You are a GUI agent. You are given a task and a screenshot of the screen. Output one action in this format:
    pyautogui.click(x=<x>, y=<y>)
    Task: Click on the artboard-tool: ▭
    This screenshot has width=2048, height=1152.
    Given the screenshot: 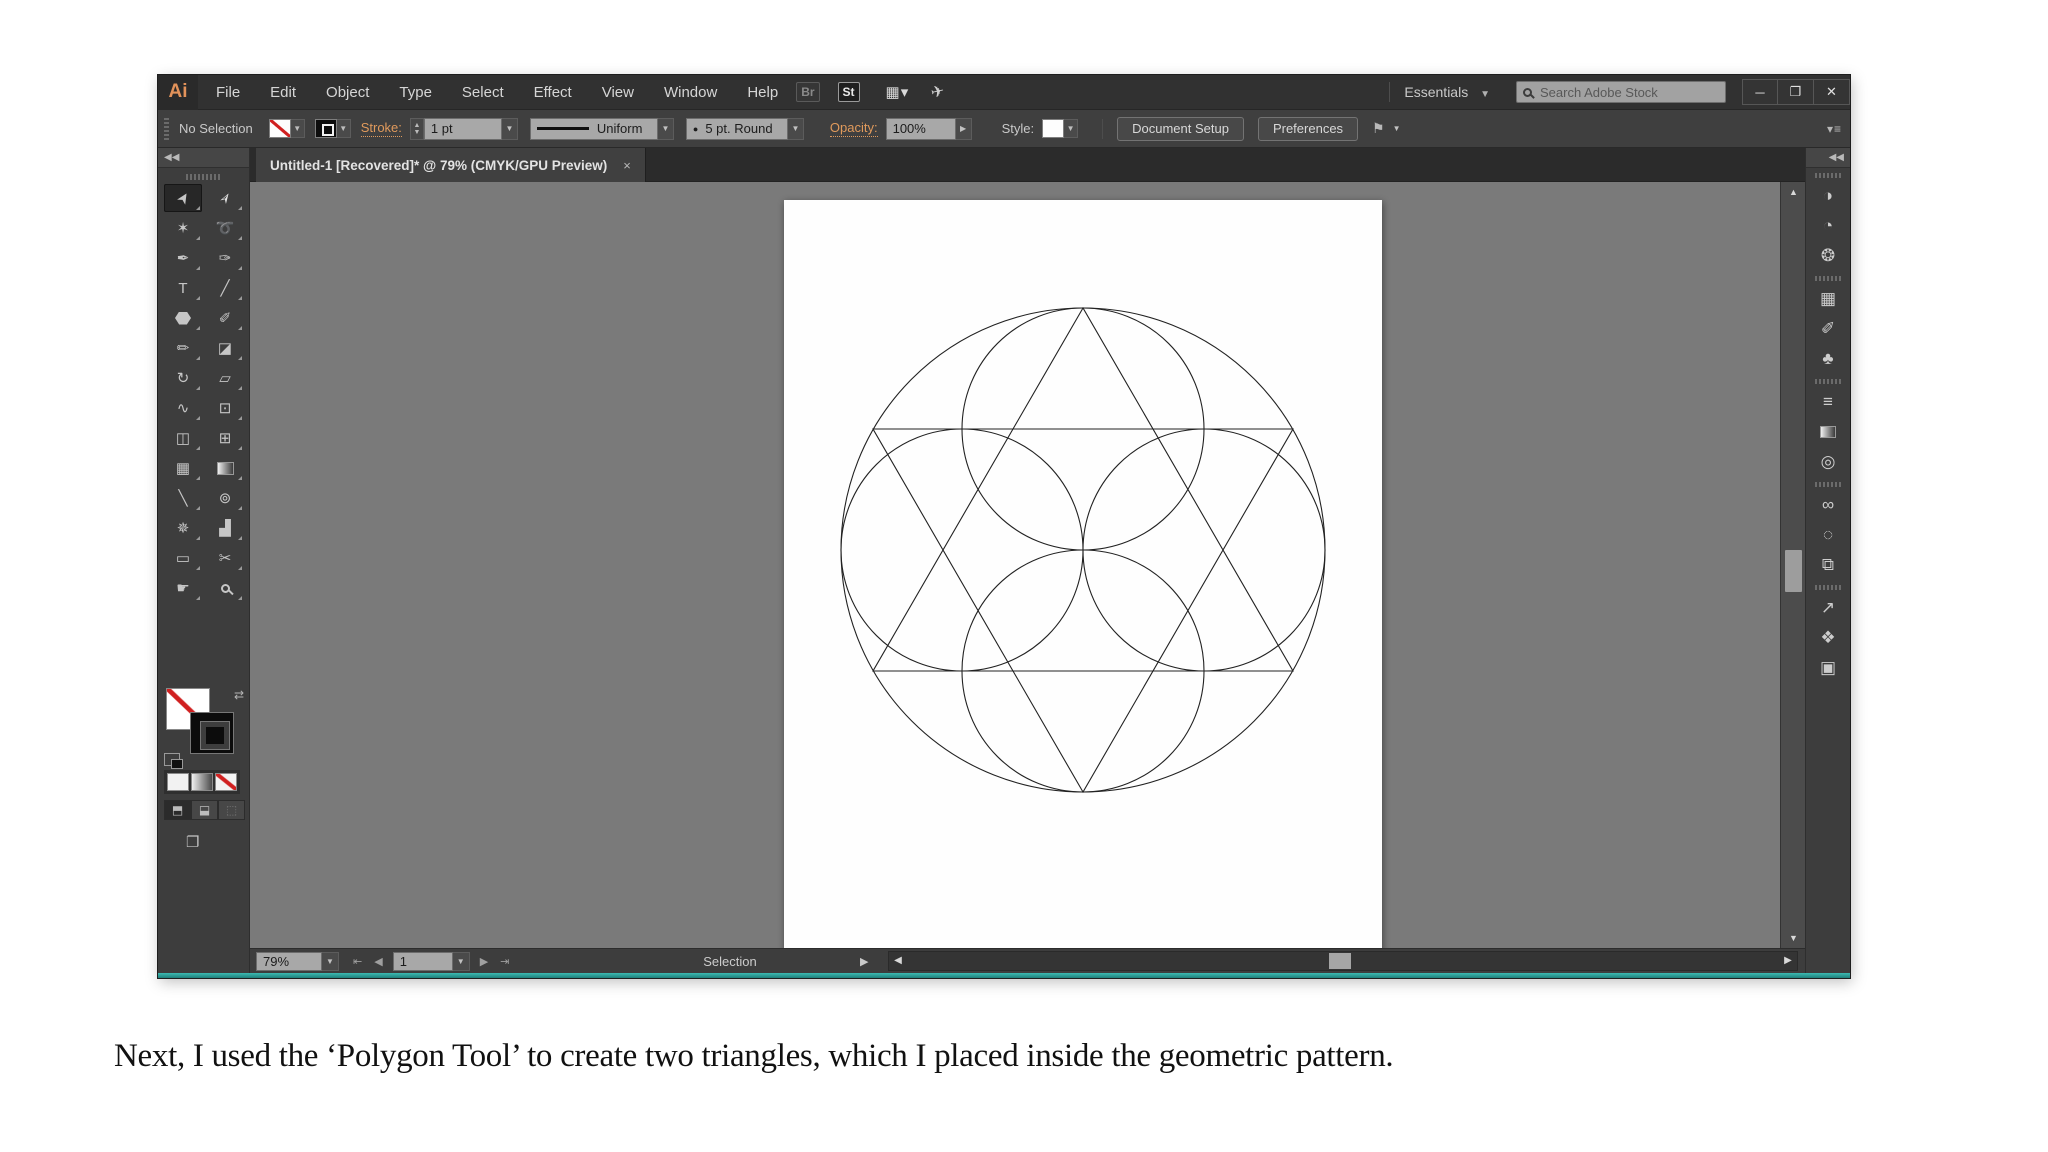 What is the action you would take?
    pyautogui.click(x=183, y=558)
    